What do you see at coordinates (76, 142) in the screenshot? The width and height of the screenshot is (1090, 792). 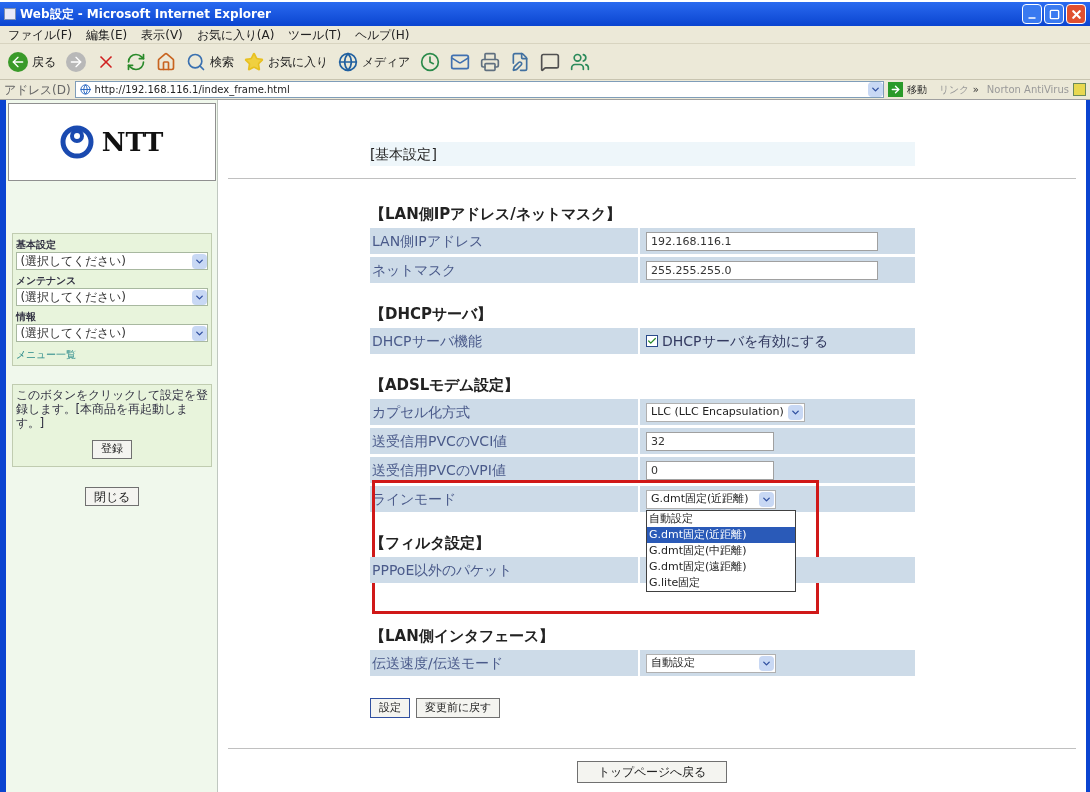 I see `logo-icon` at bounding box center [76, 142].